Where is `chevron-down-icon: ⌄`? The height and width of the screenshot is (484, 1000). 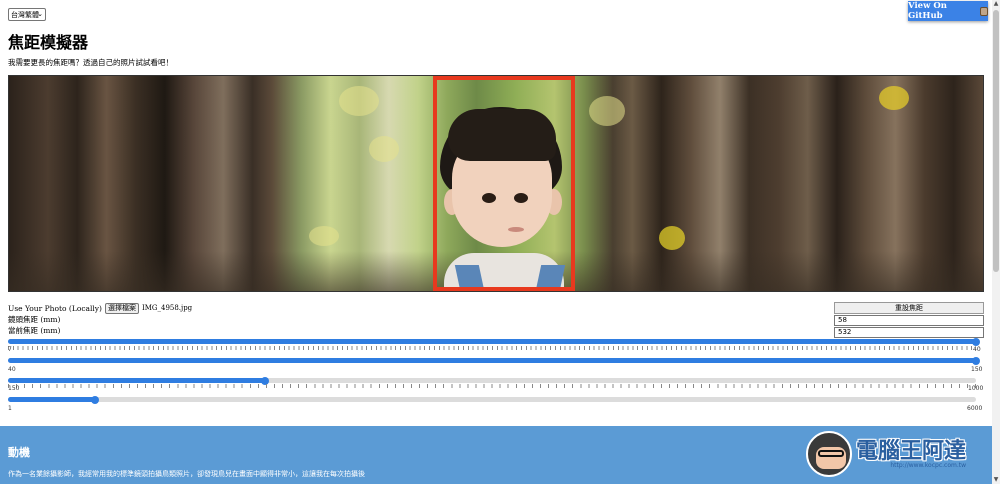
chevron-down-icon: ⌄ is located at coordinates (40, 14).